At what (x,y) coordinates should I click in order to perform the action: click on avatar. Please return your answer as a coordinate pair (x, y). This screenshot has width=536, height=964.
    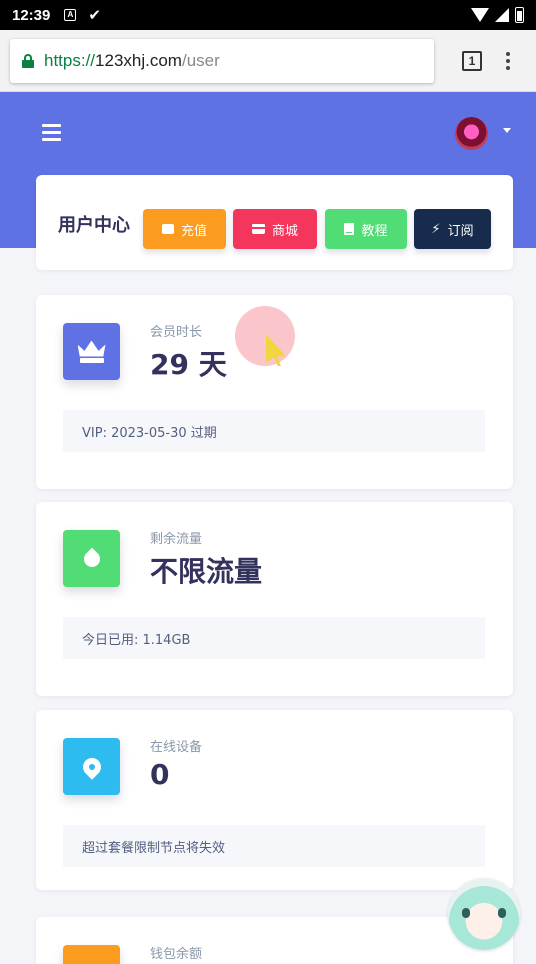
    Looking at the image, I should click on (471, 133).